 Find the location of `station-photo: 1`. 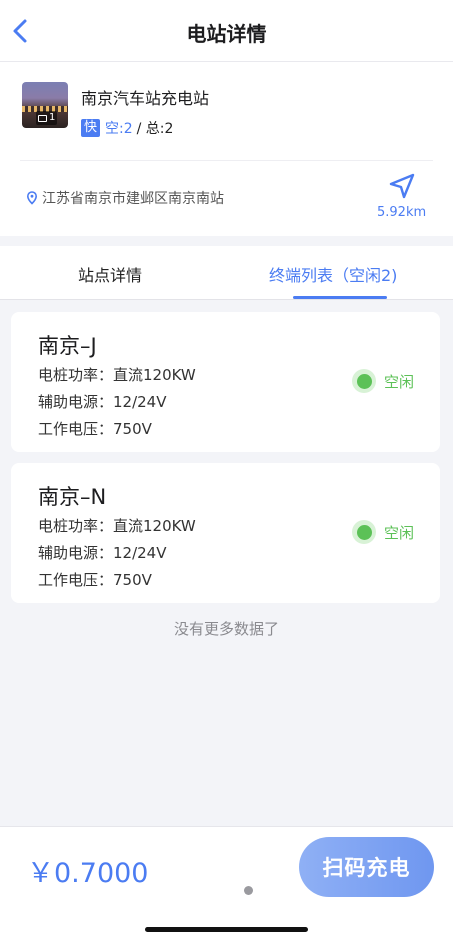

station-photo: 1 is located at coordinates (45, 105).